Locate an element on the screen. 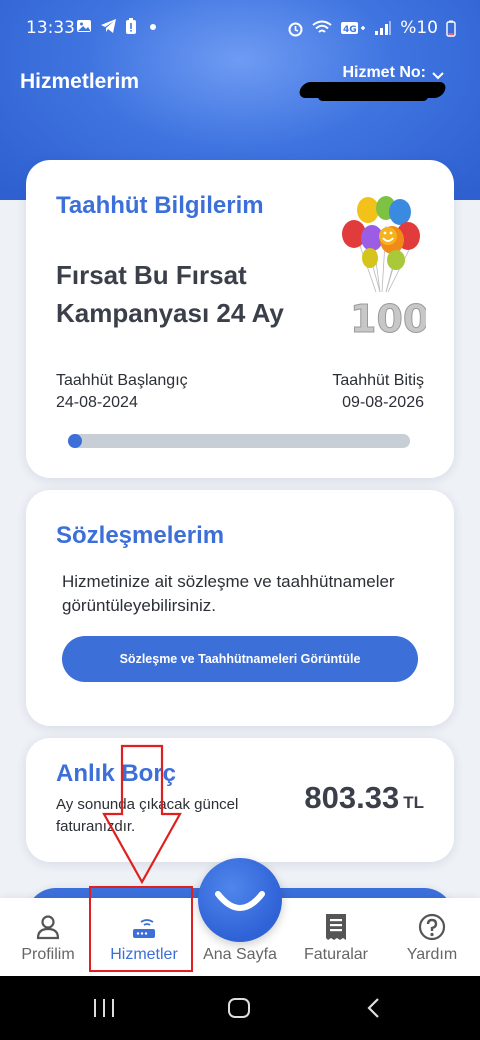 Image resolution: width=480 pixels, height=1040 pixels. nav-label-invoices: Faturalar is located at coordinates (336, 954).